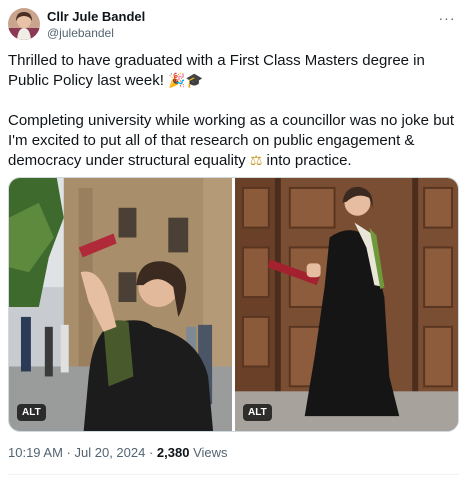 The image size is (471, 479). Describe the element at coordinates (309, 160) in the screenshot. I see `paragraph-2-text-b: into practice.` at that location.